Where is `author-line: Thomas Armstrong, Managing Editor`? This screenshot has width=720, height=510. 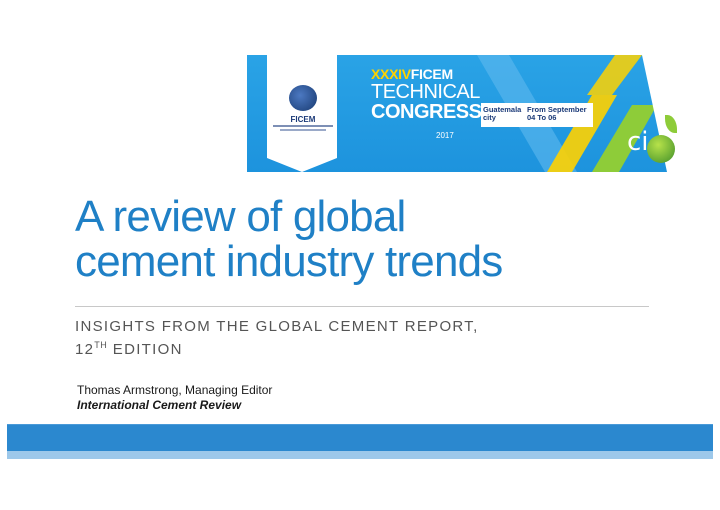 author-line: Thomas Armstrong, Managing Editor is located at coordinates (175, 390).